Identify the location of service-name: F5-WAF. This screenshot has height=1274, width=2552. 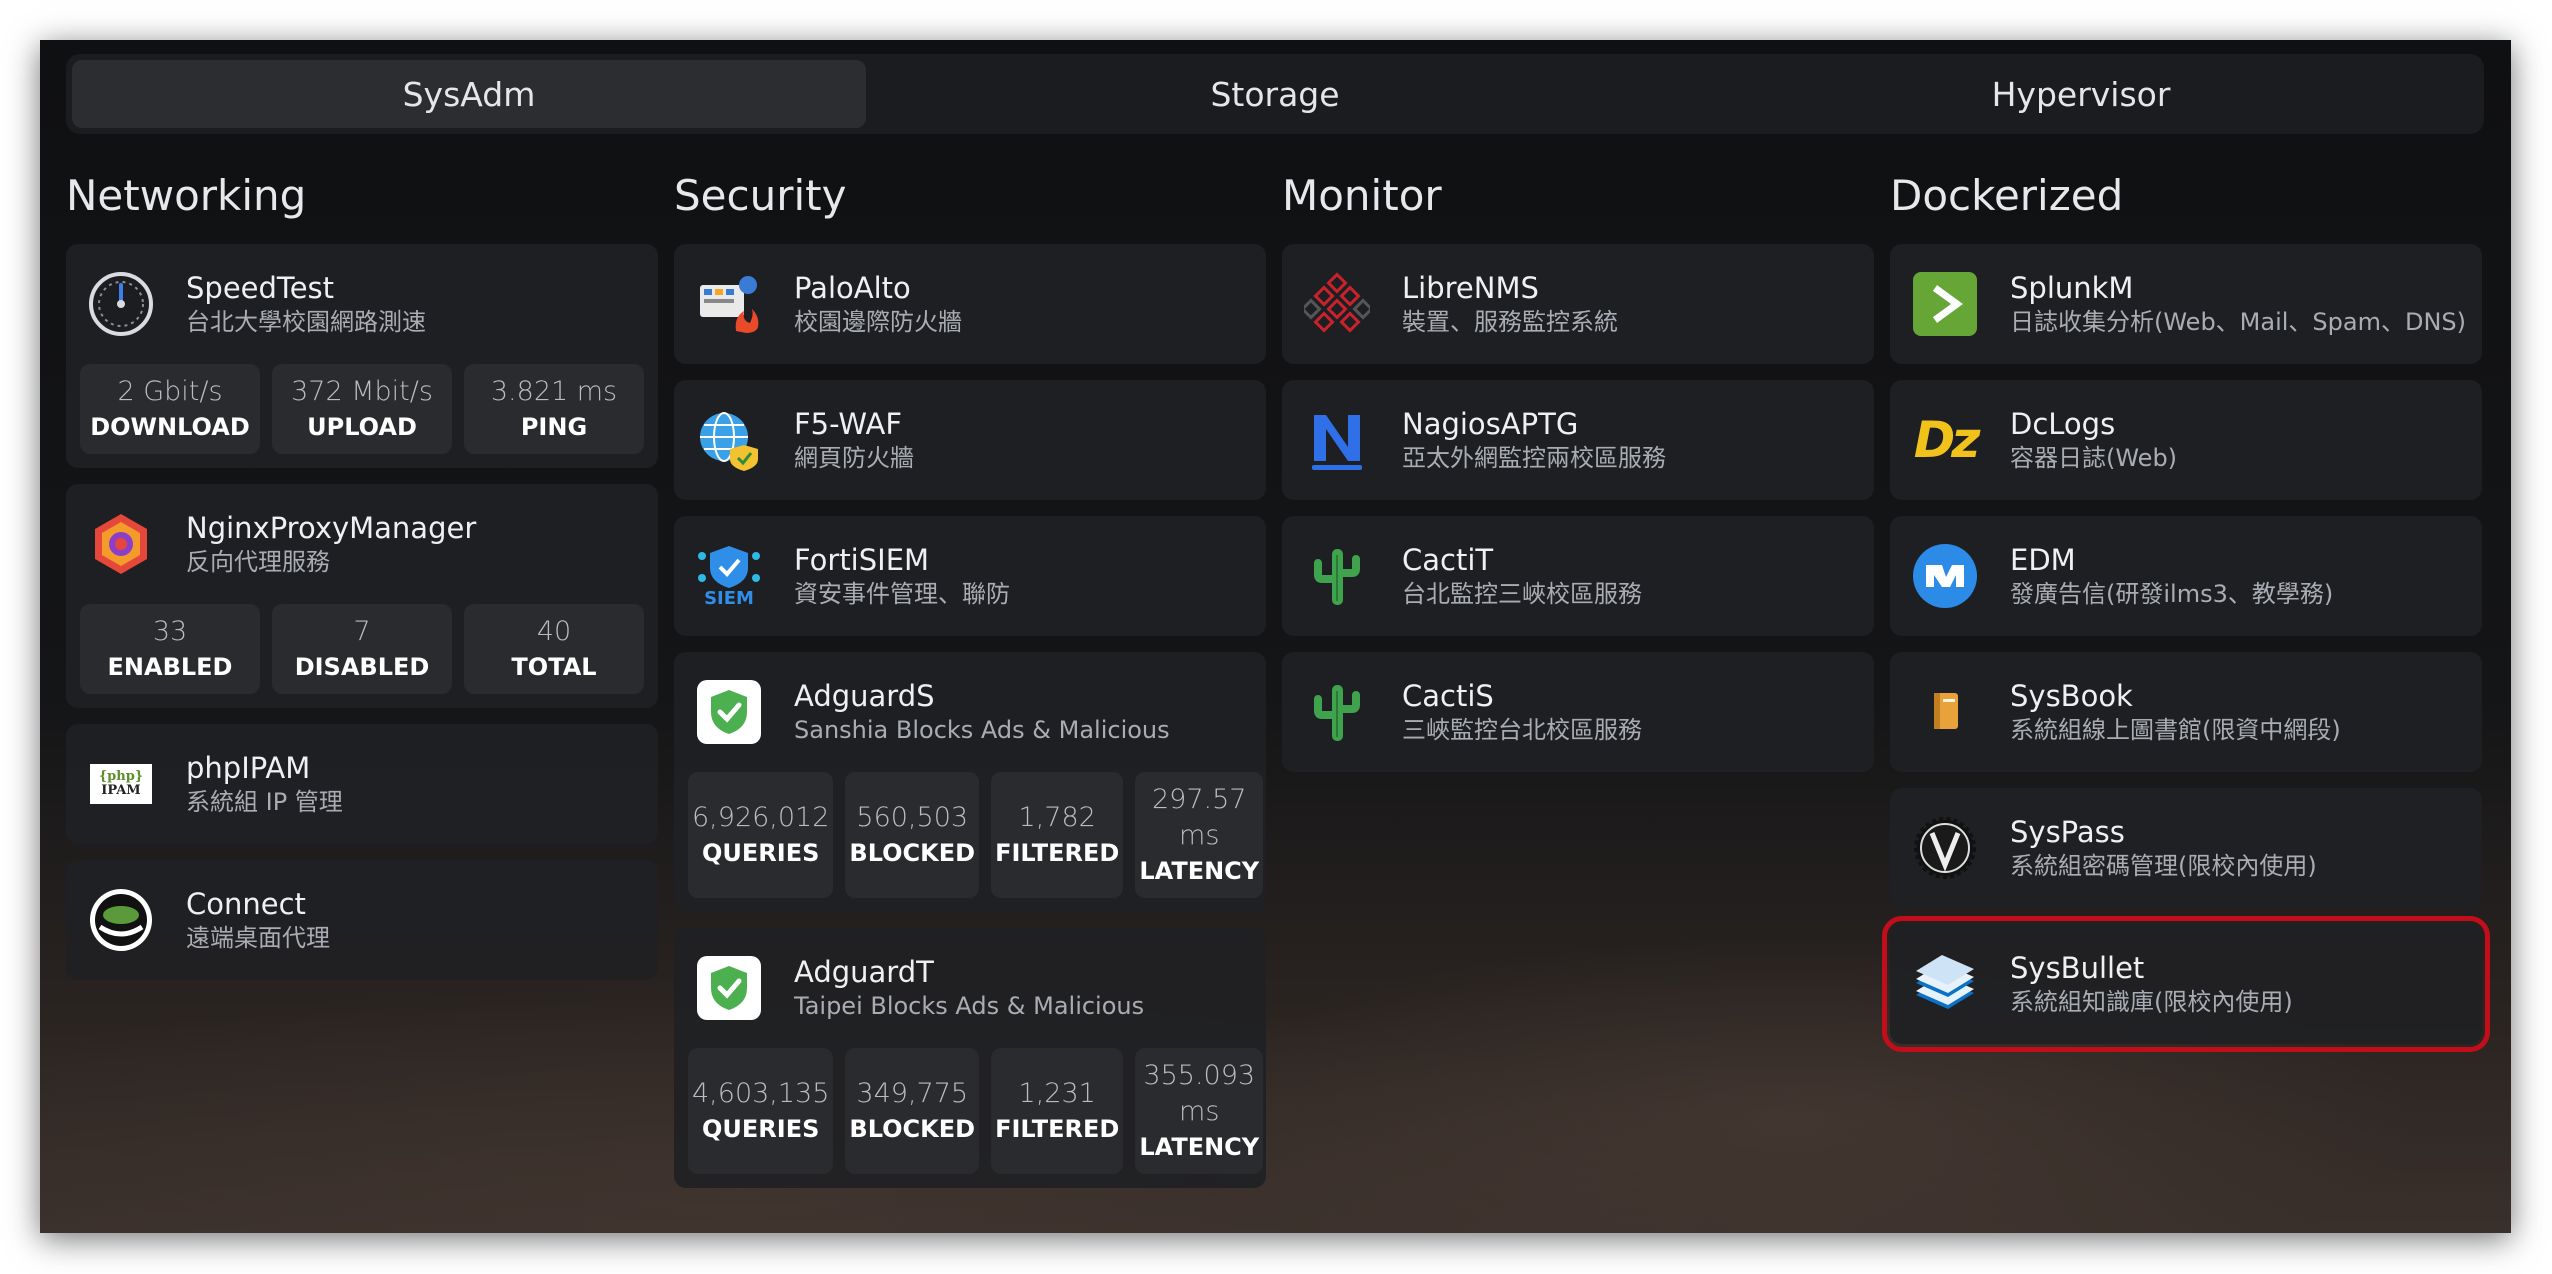
(848, 424).